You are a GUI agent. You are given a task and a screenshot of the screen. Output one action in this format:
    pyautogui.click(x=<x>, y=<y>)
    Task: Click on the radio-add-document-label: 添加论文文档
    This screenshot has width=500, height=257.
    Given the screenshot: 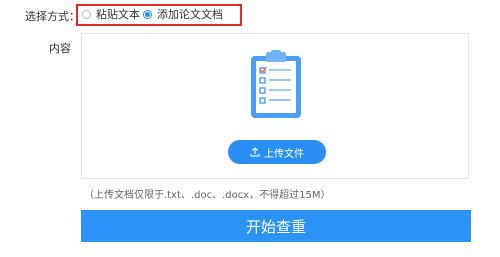 What is the action you would take?
    pyautogui.click(x=190, y=14)
    